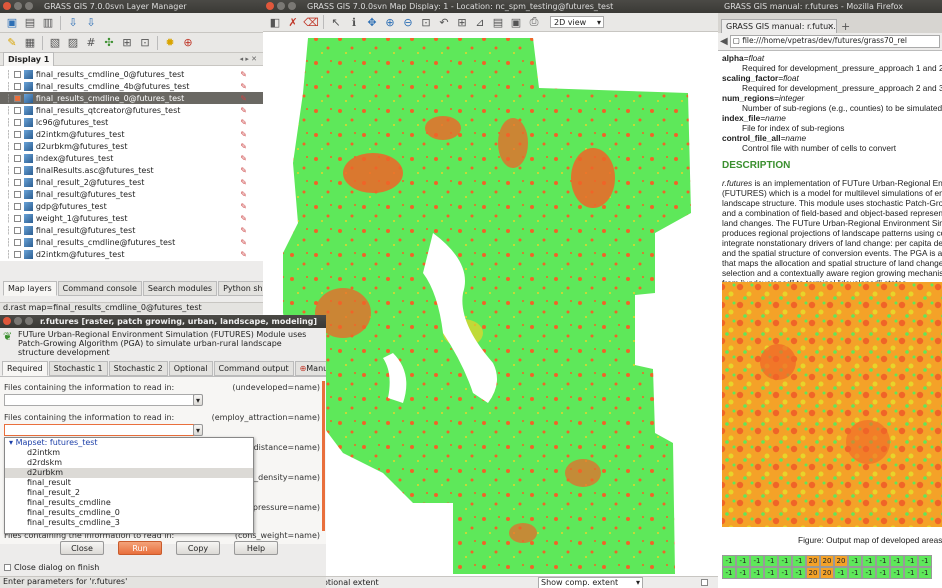 The height and width of the screenshot is (588, 942). What do you see at coordinates (310, 368) in the screenshot?
I see `tab-manual: ⊕Manual` at bounding box center [310, 368].